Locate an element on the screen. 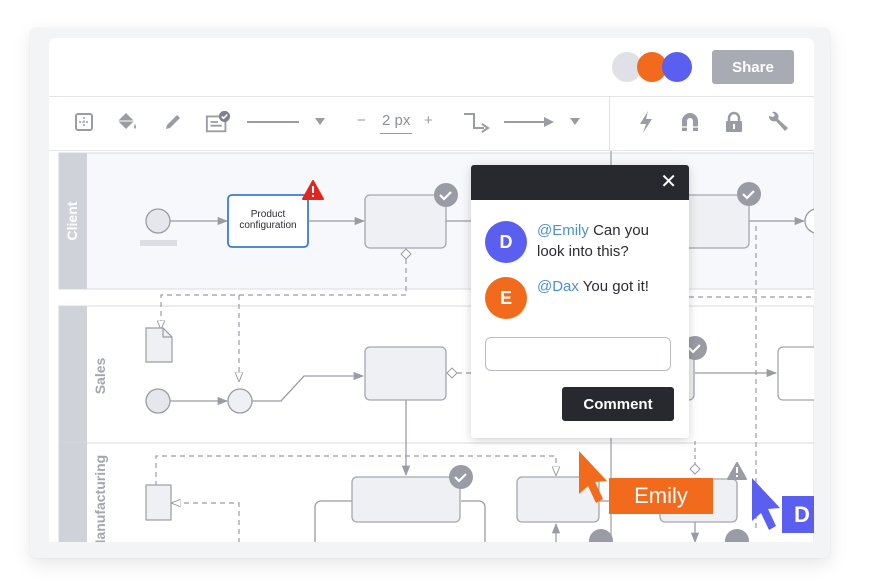  stroke-width-input: 2 px is located at coordinates (396, 123).